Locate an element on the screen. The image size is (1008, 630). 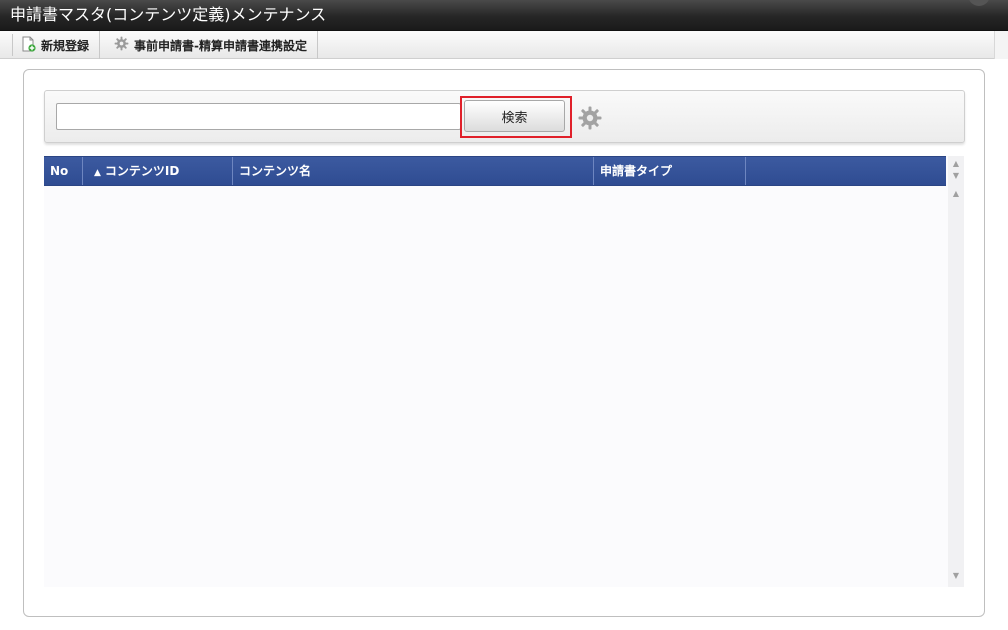
window-corner-ornament is located at coordinates (979, 3).